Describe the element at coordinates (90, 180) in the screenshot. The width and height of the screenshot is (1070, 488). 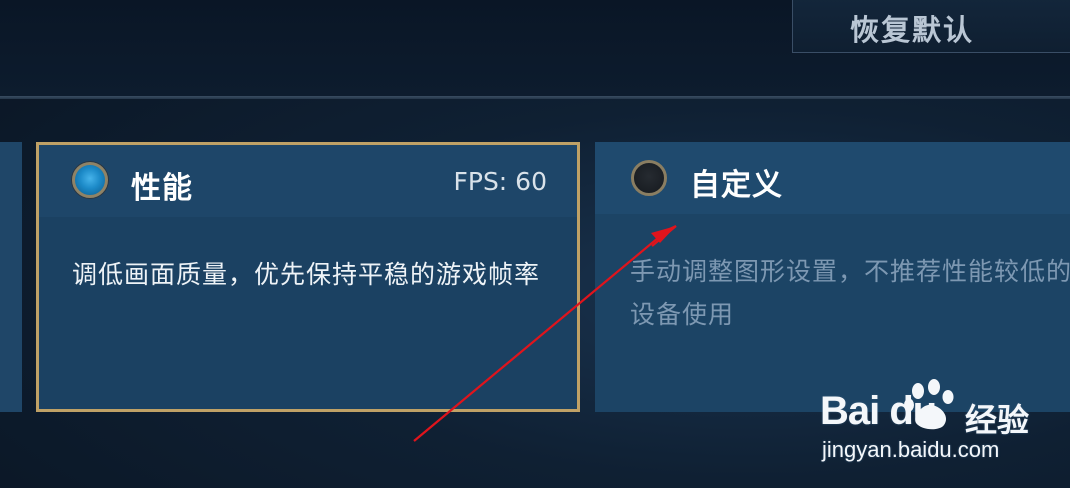
I see `performance-radio-selected-icon` at that location.